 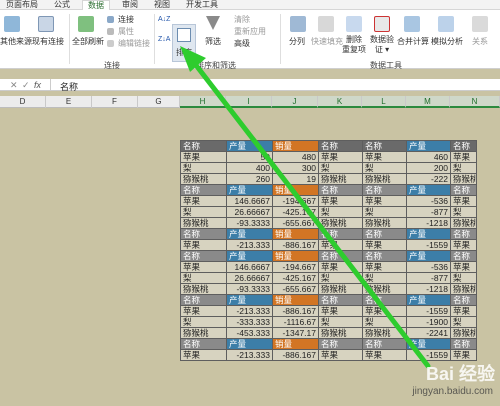 I want to click on table-cell: 146.6667, so click(x=249, y=201).